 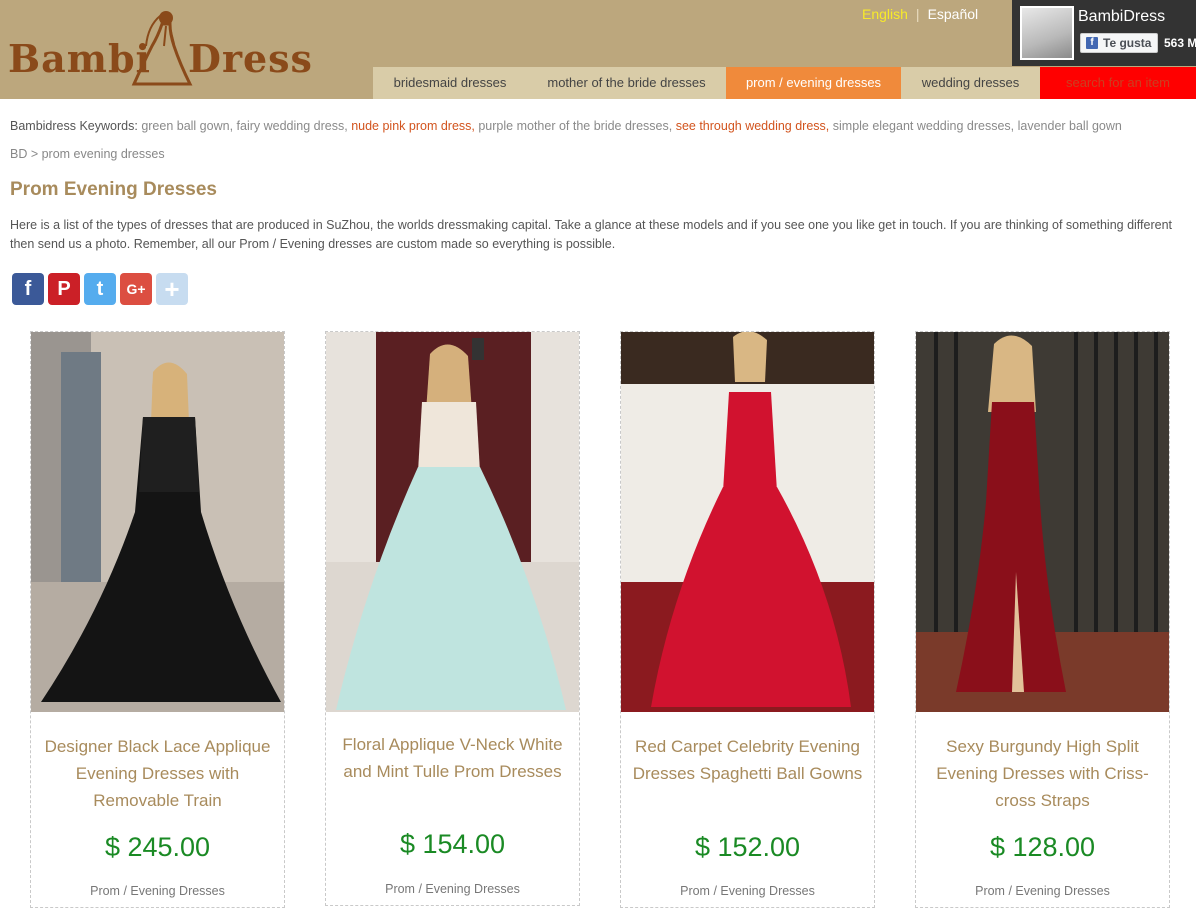 What do you see at coordinates (747, 847) in the screenshot?
I see `product-price: $ 152.00` at bounding box center [747, 847].